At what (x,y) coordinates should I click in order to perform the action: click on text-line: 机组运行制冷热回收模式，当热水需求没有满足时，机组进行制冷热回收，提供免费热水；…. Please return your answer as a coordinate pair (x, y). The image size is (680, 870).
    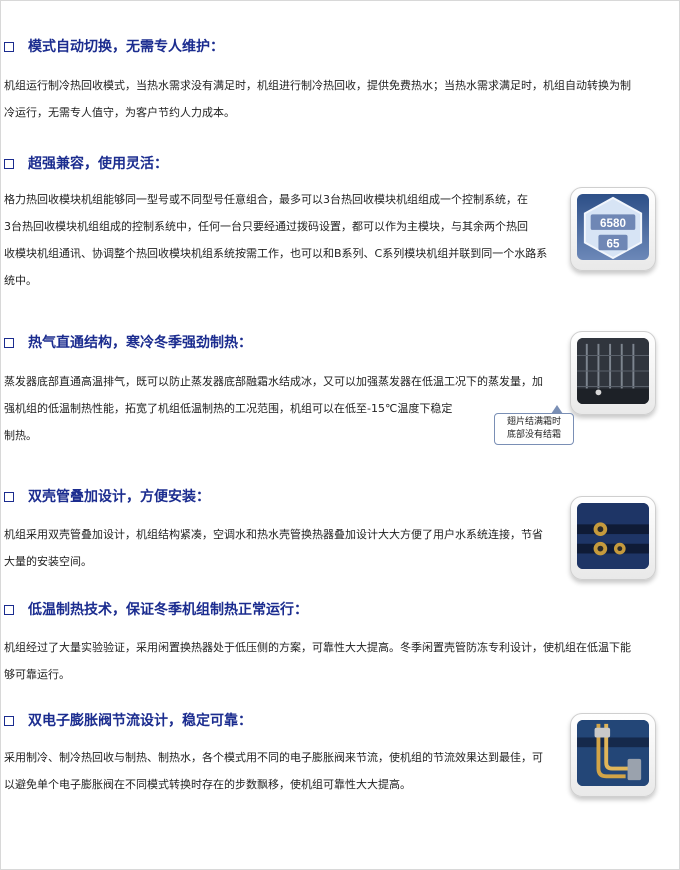
    Looking at the image, I should click on (317, 85).